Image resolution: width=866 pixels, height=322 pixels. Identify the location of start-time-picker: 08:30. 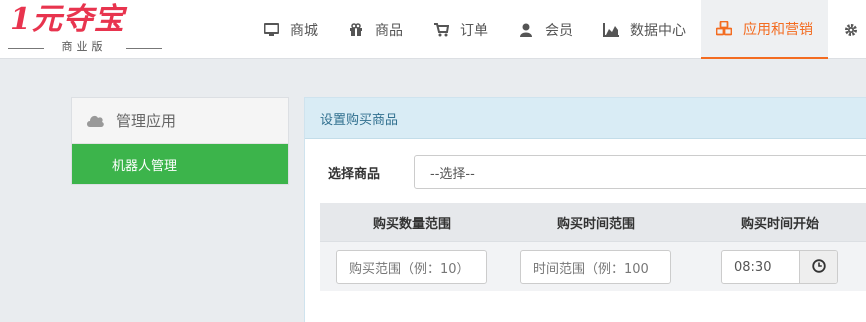
(779, 267).